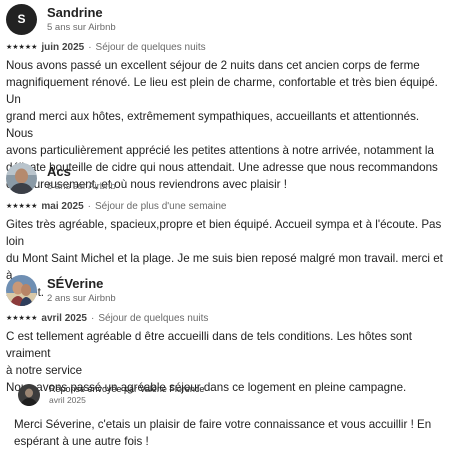 The height and width of the screenshot is (450, 450). What do you see at coordinates (63, 47) in the screenshot?
I see `review-date: juin 2025` at bounding box center [63, 47].